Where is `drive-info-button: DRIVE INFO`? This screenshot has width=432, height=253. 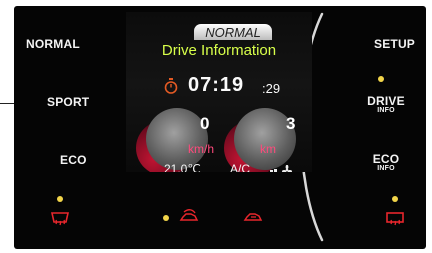 drive-info-button: DRIVE INFO is located at coordinates (386, 104).